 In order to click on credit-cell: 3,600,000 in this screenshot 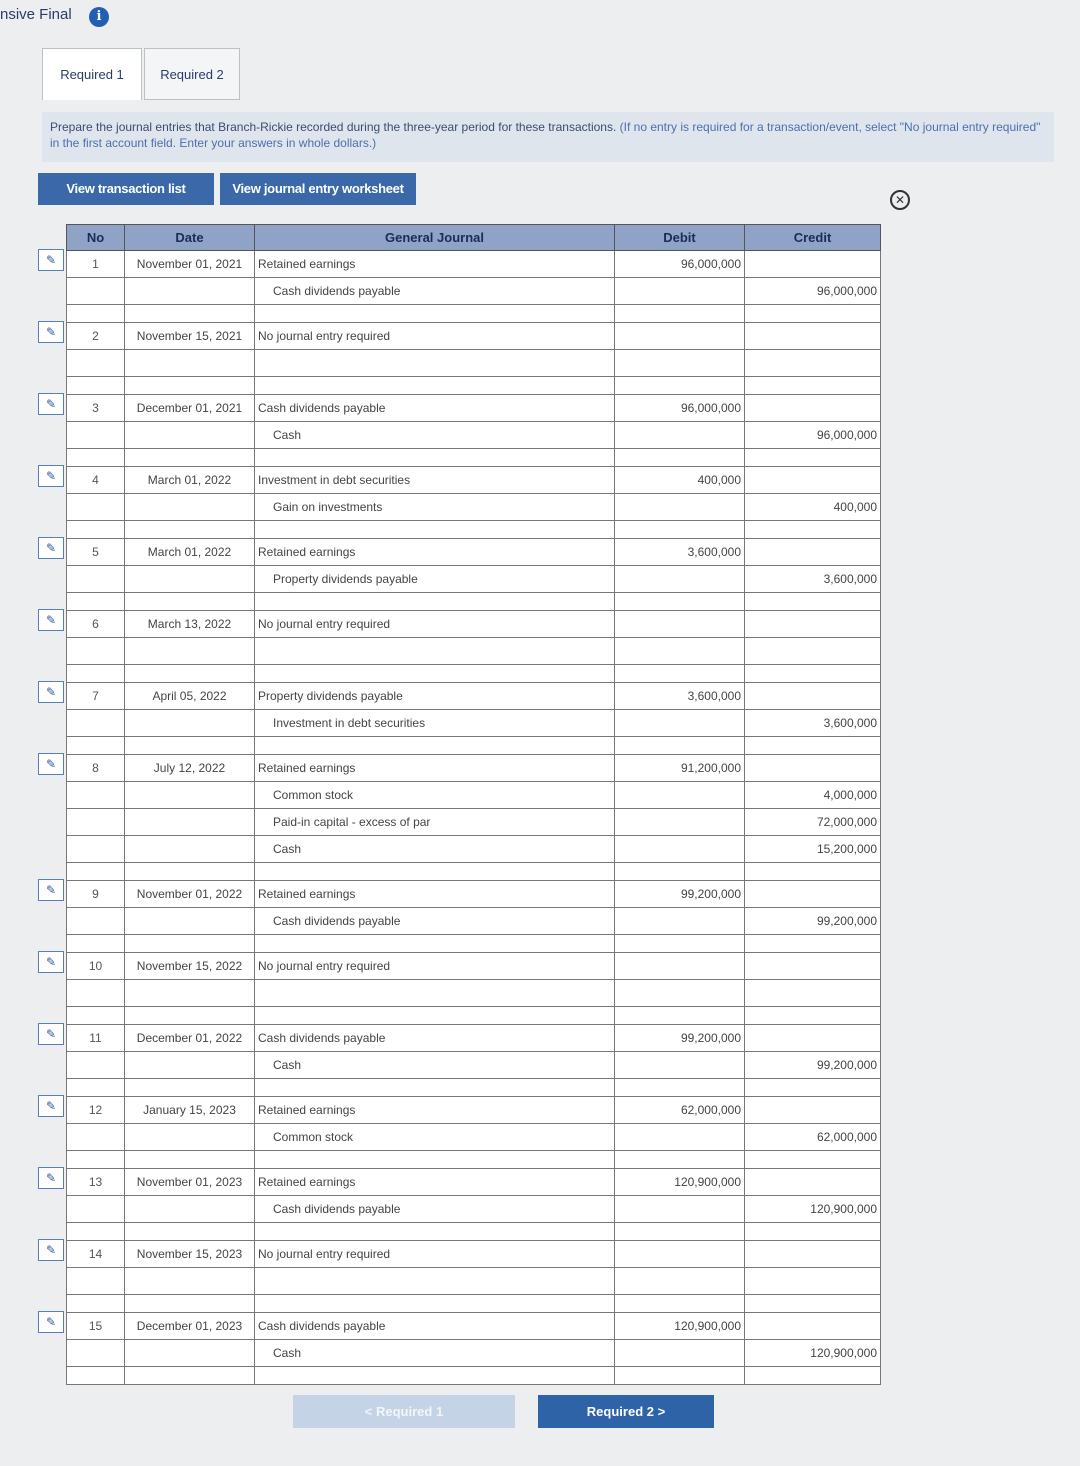, I will do `click(812, 579)`.